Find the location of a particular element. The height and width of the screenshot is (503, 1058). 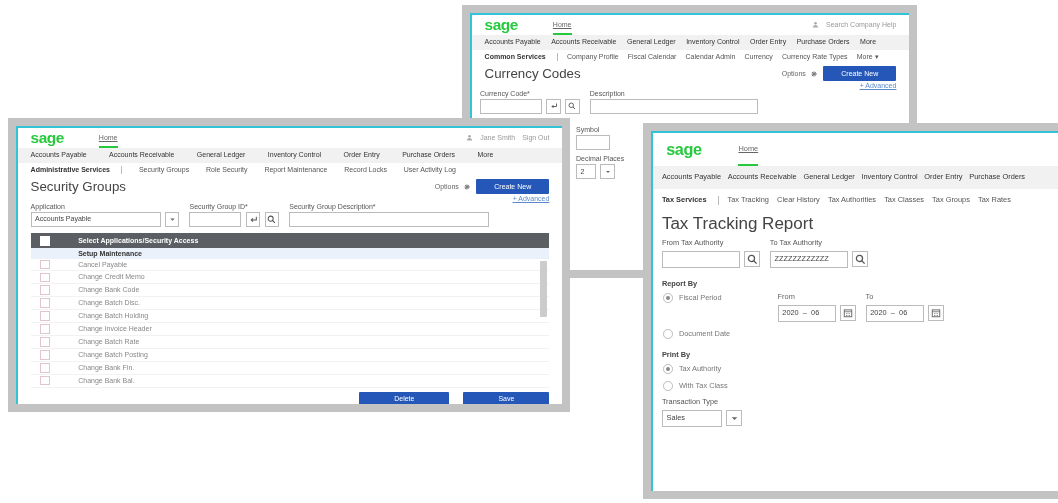

scrollbar is located at coordinates (543, 289).